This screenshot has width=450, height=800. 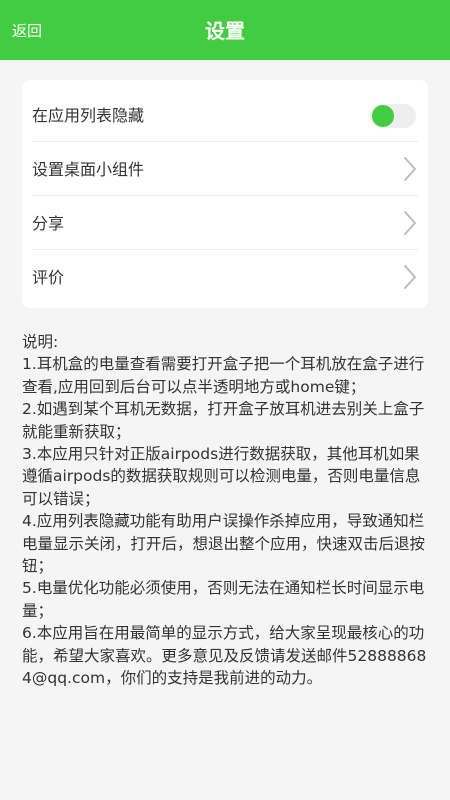 What do you see at coordinates (383, 116) in the screenshot?
I see `toggle-knob` at bounding box center [383, 116].